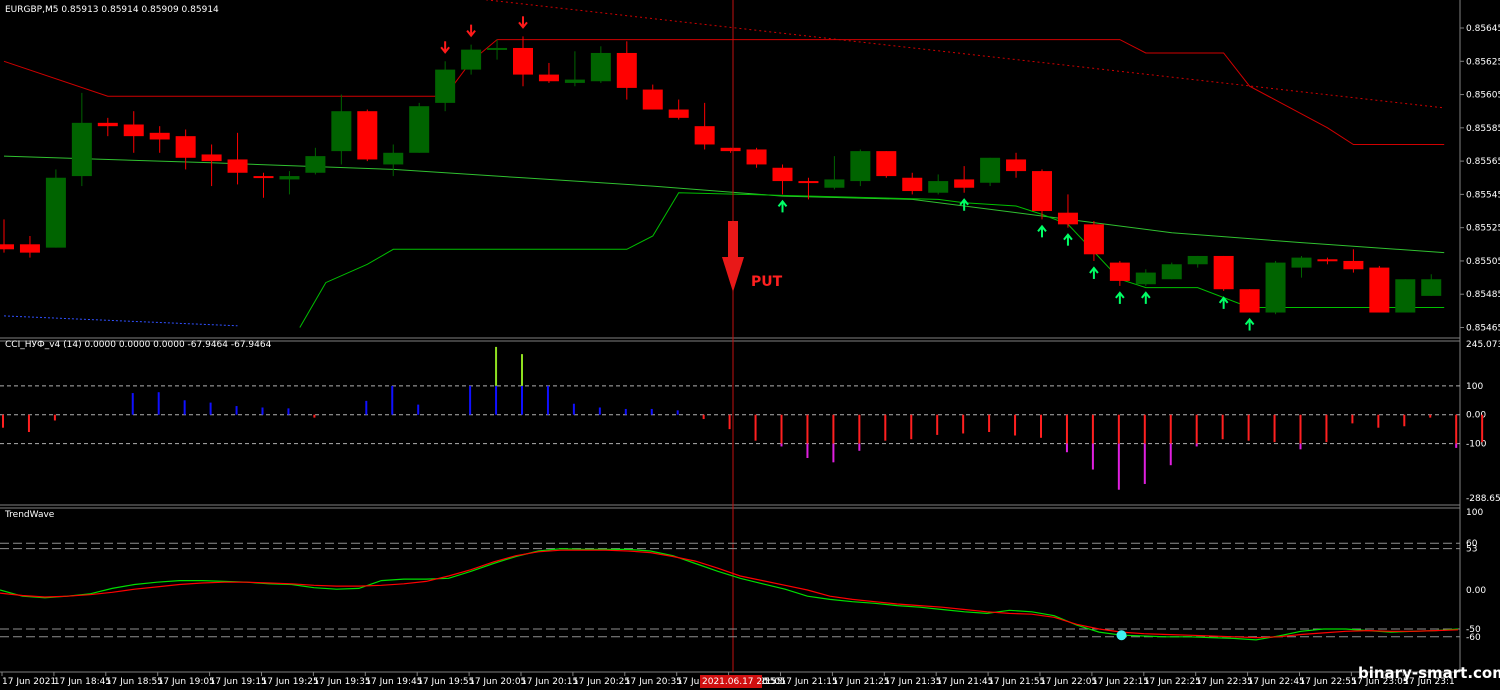 The height and width of the screenshot is (690, 1500). What do you see at coordinates (809, 682) in the screenshot?
I see `x-tick-label: 17 Jun 21:15` at bounding box center [809, 682].